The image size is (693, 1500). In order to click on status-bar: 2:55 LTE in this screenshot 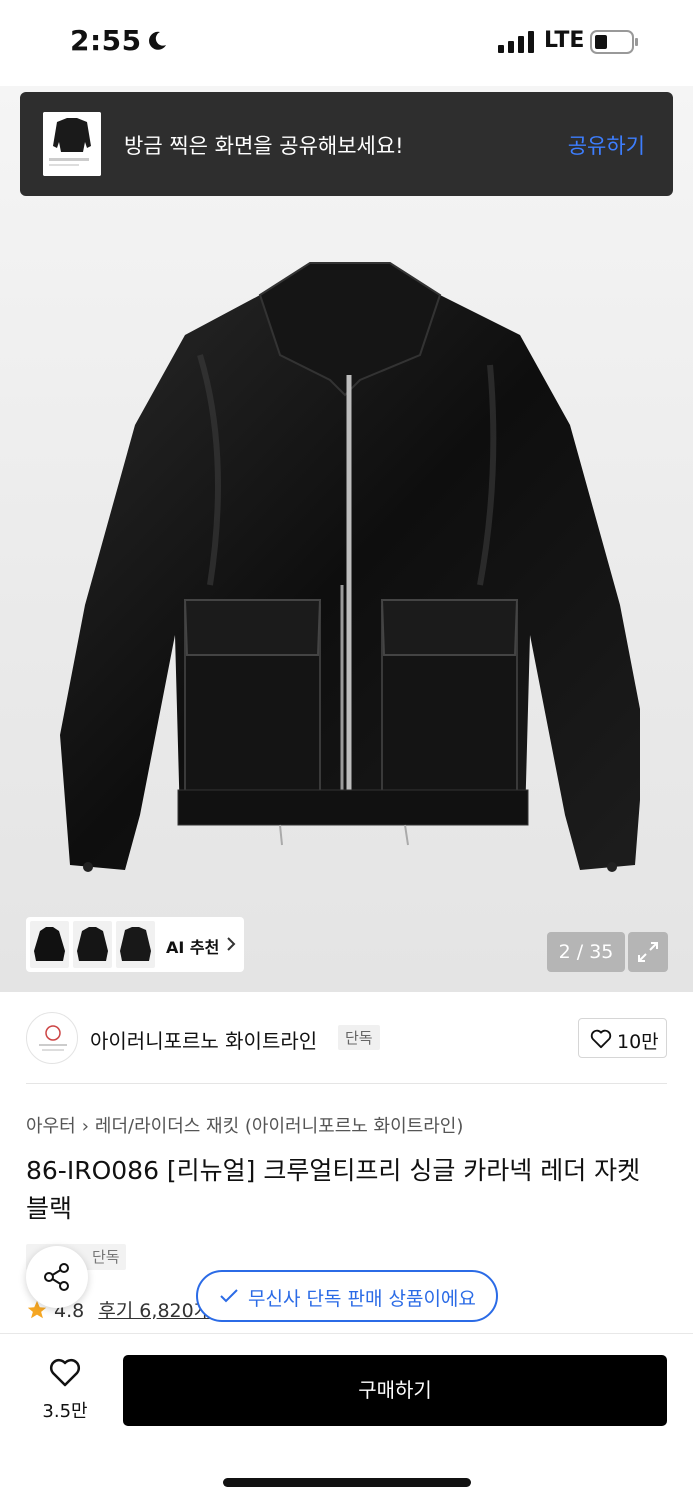, I will do `click(346, 43)`.